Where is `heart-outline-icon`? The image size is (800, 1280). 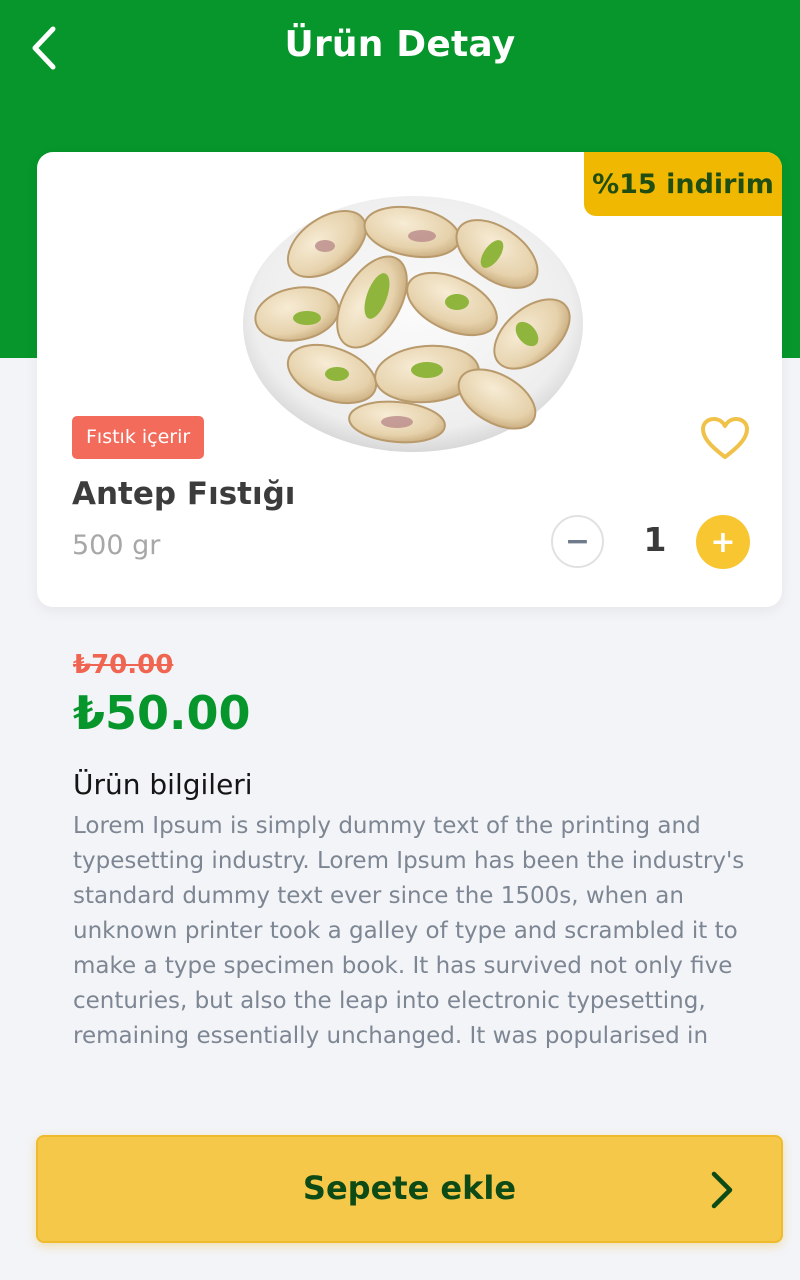
heart-outline-icon is located at coordinates (725, 438).